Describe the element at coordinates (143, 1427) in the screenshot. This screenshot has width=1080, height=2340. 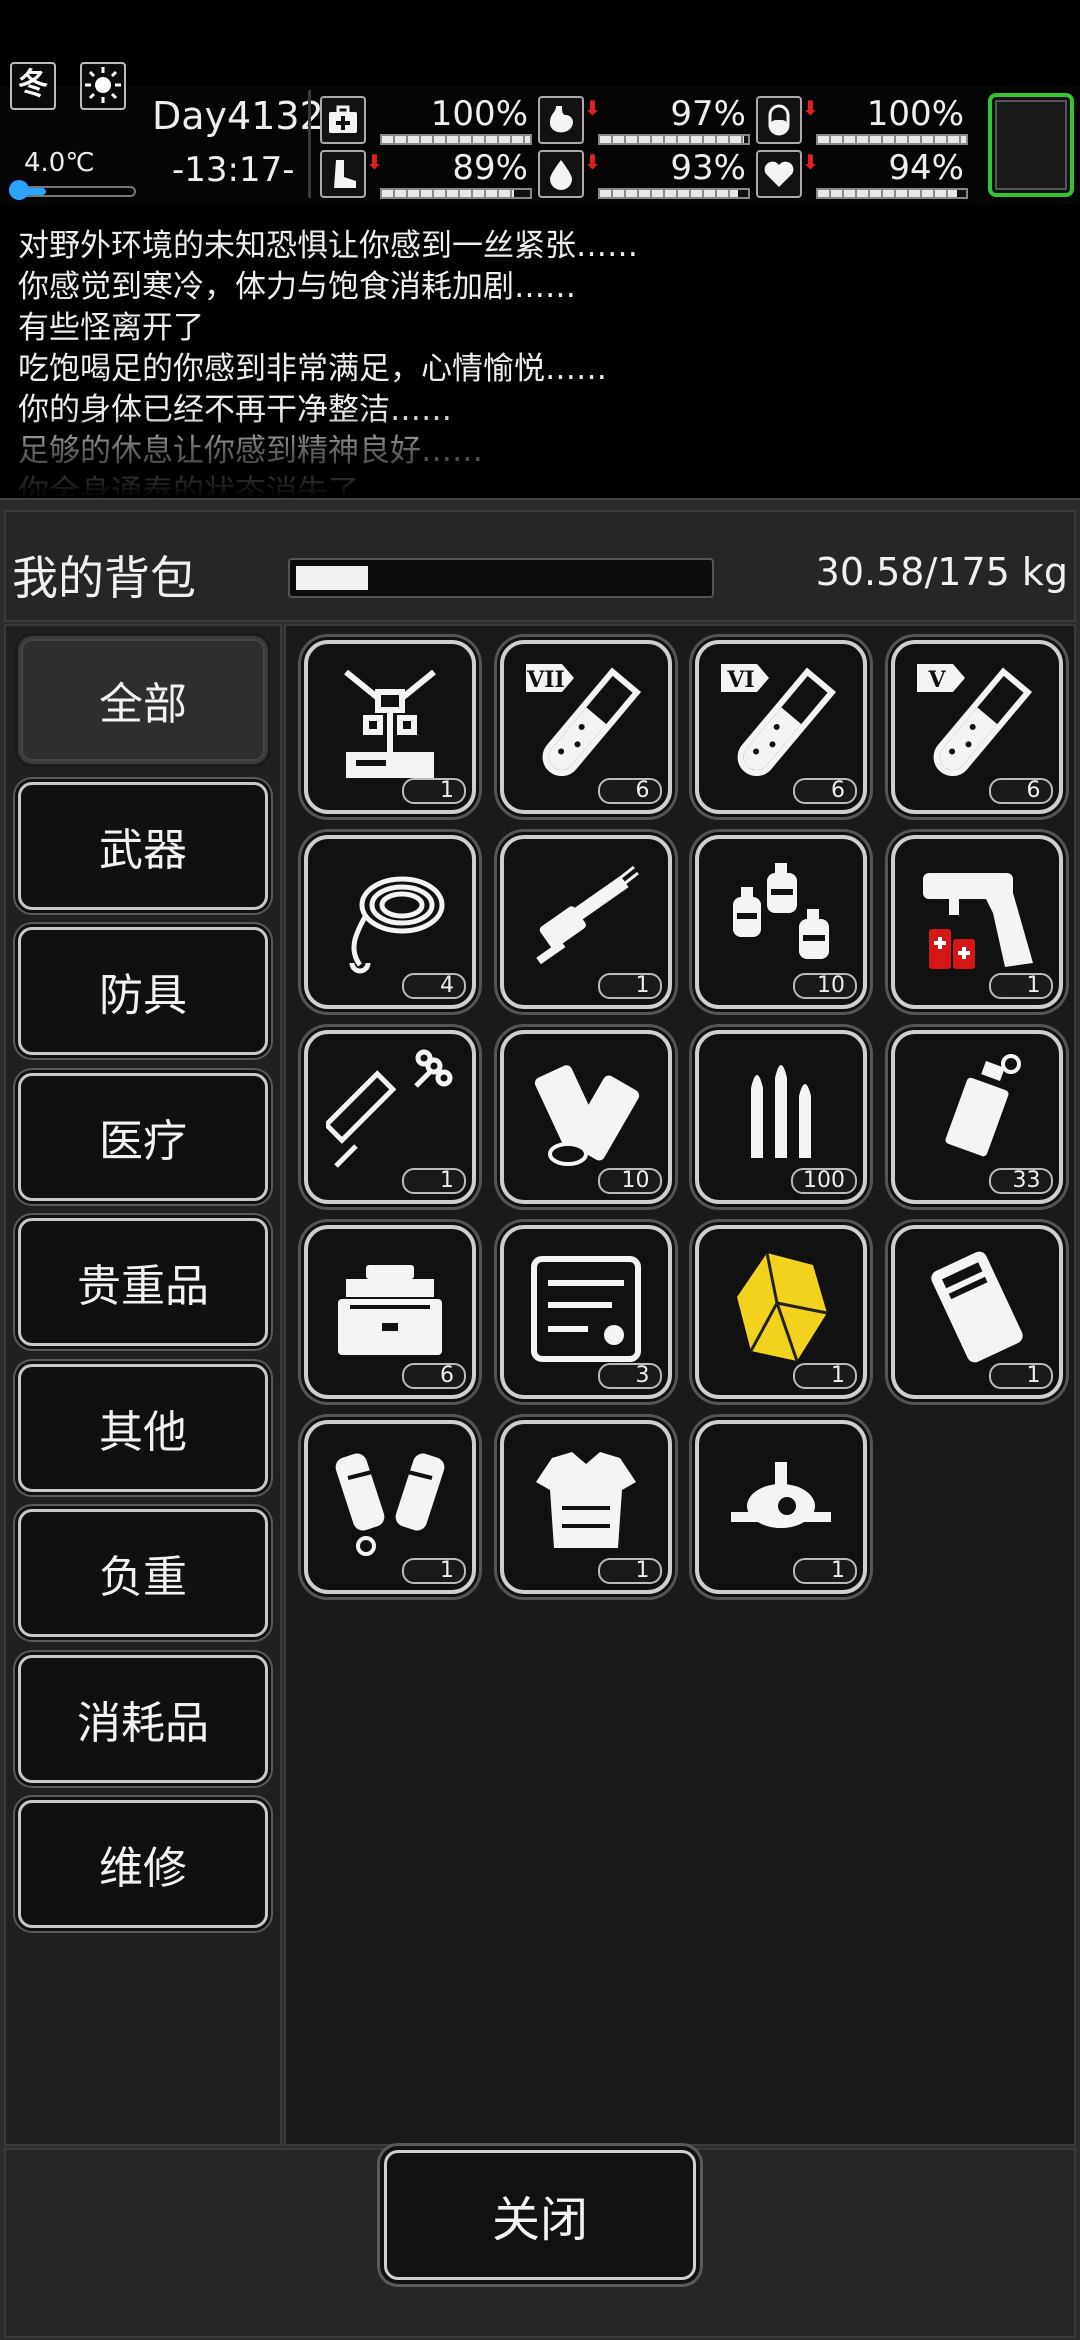
I see `category-tab: 其他` at that location.